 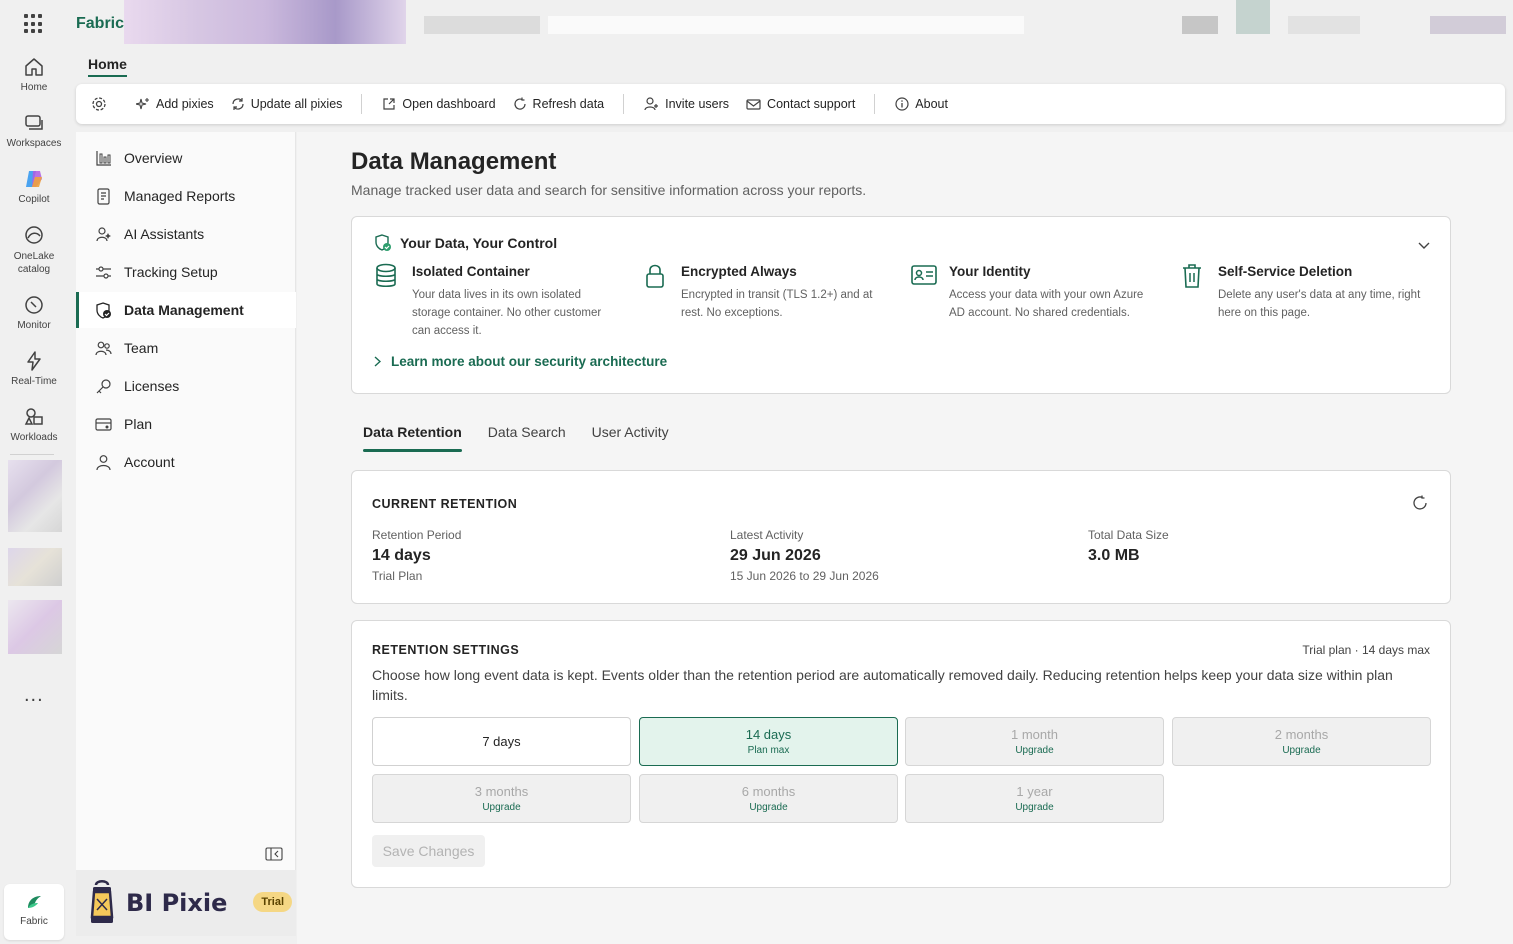 I want to click on brand-name: Fabric, so click(x=100, y=24).